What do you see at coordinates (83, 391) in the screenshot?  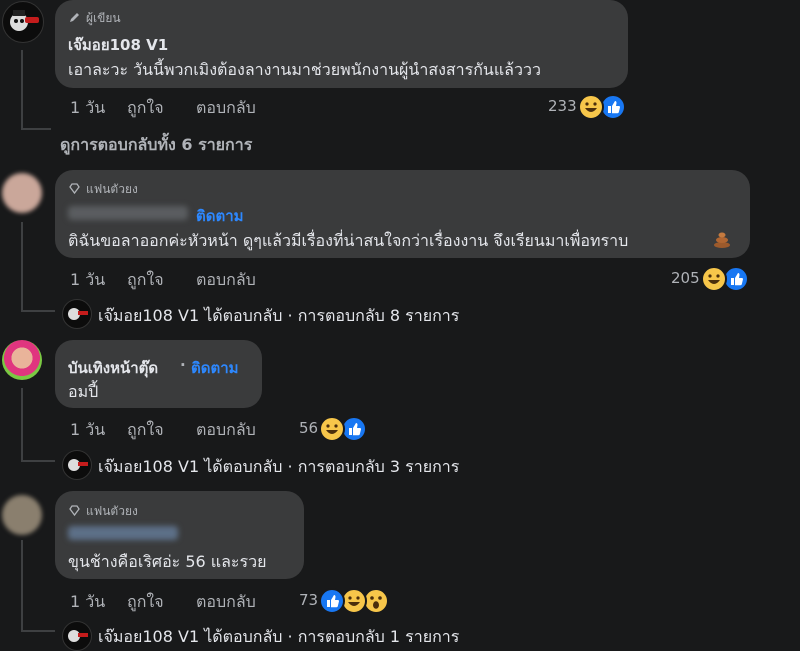 I see `comment-text: อมปี้` at bounding box center [83, 391].